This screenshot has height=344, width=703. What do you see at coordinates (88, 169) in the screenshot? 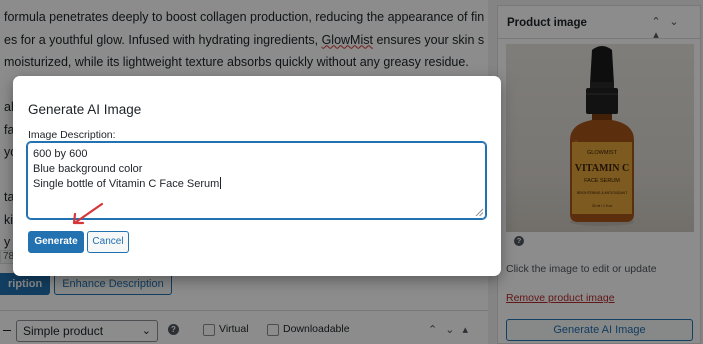
I see `textarea-line: Blue background color` at bounding box center [88, 169].